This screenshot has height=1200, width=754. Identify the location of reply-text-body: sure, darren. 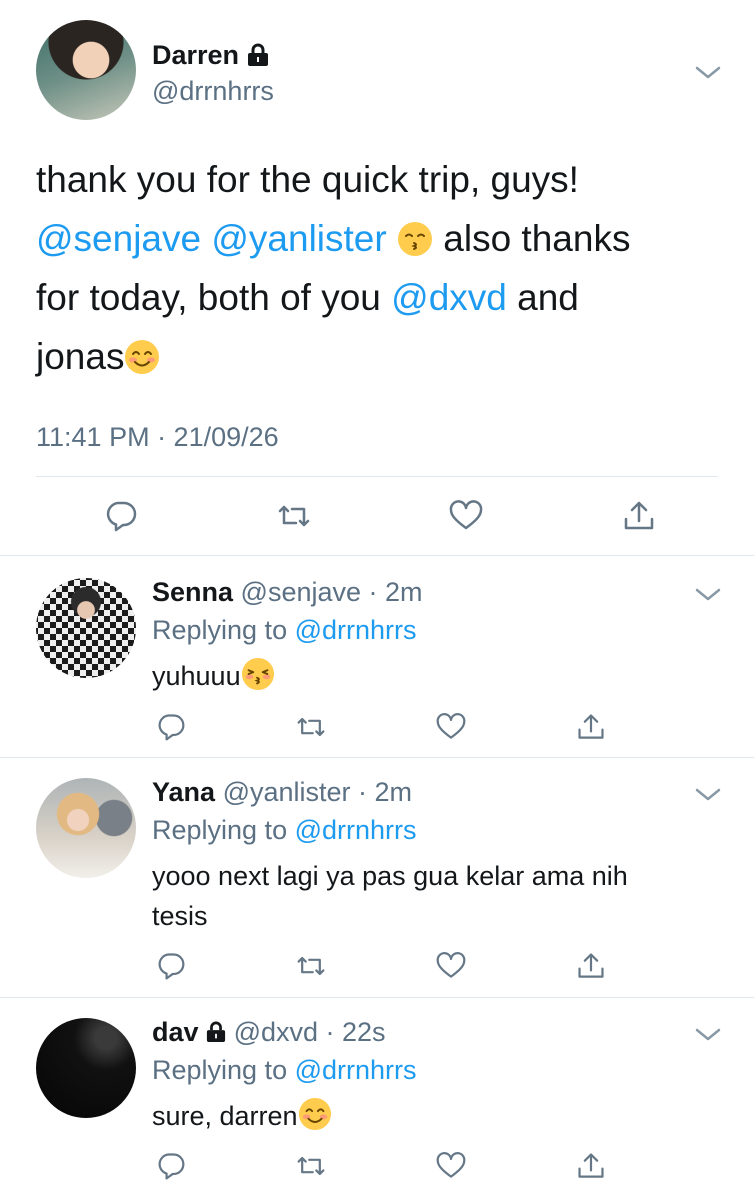
(225, 1116).